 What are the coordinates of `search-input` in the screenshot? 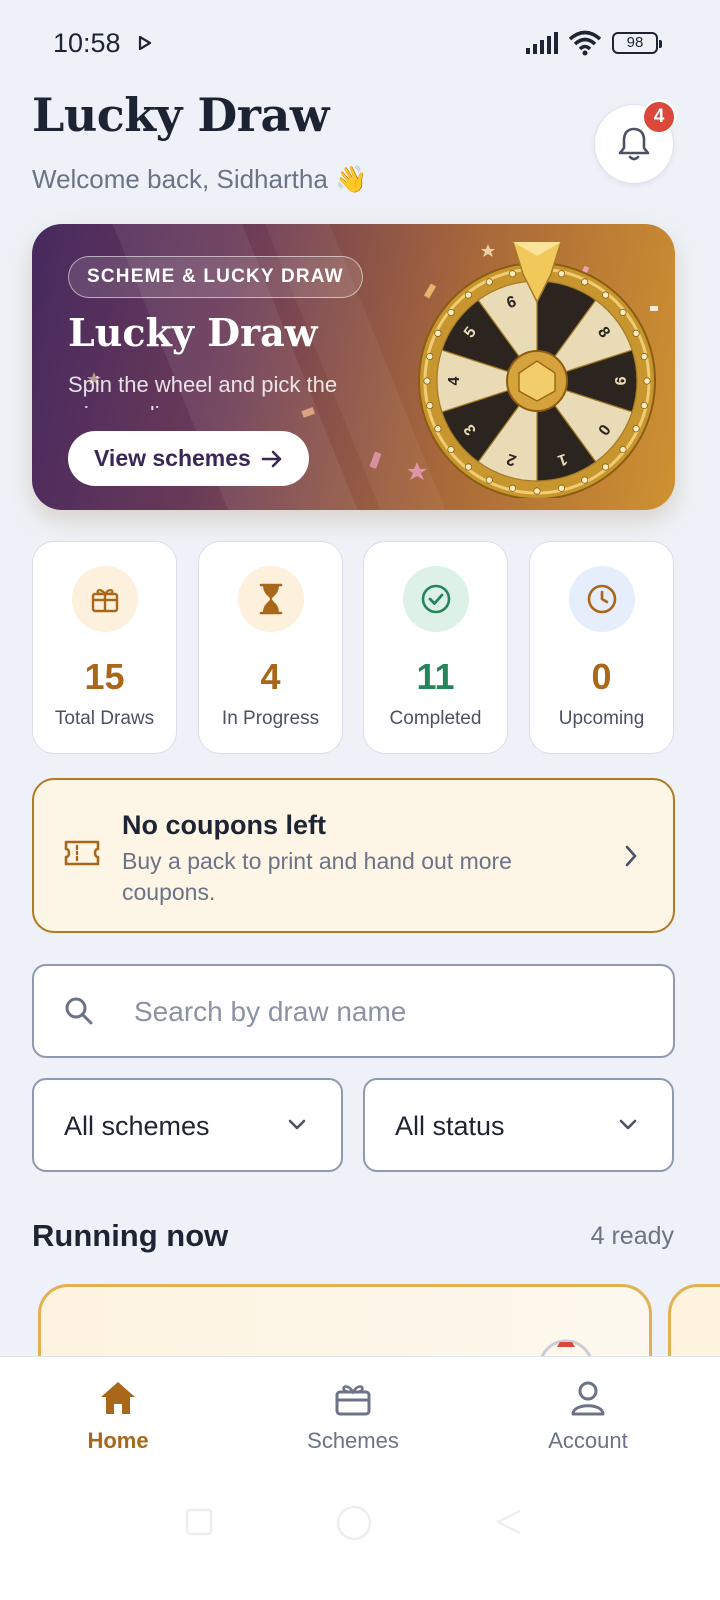 It's located at (384, 1012).